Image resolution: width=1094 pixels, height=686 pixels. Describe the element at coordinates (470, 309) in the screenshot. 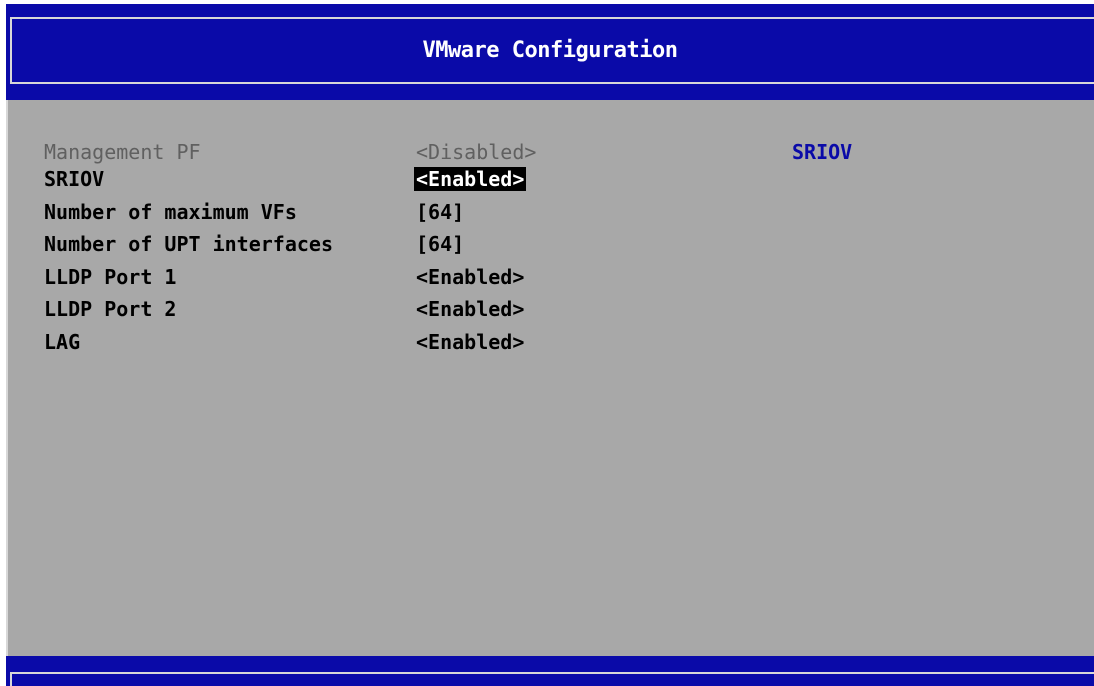

I see `setting-value-lldp-port-2: <Enabled>` at that location.